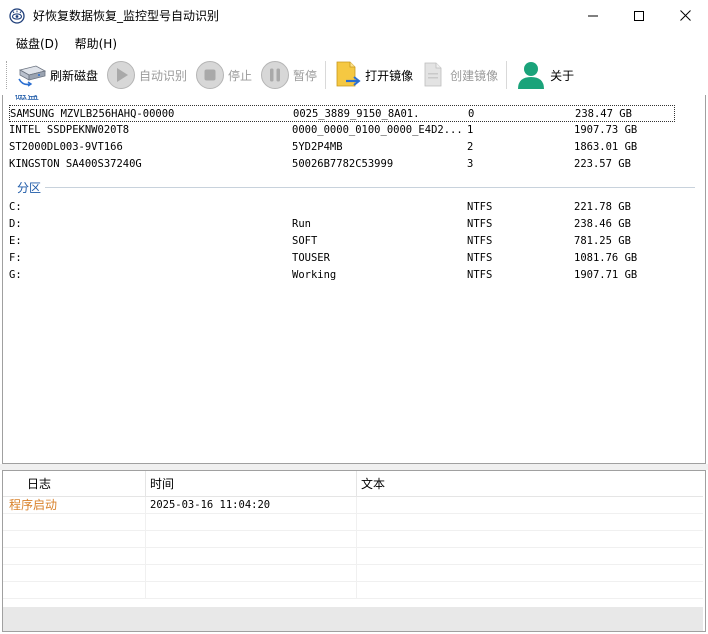 The width and height of the screenshot is (708, 634). I want to click on log-header: 日志 时间 文本, so click(353, 484).